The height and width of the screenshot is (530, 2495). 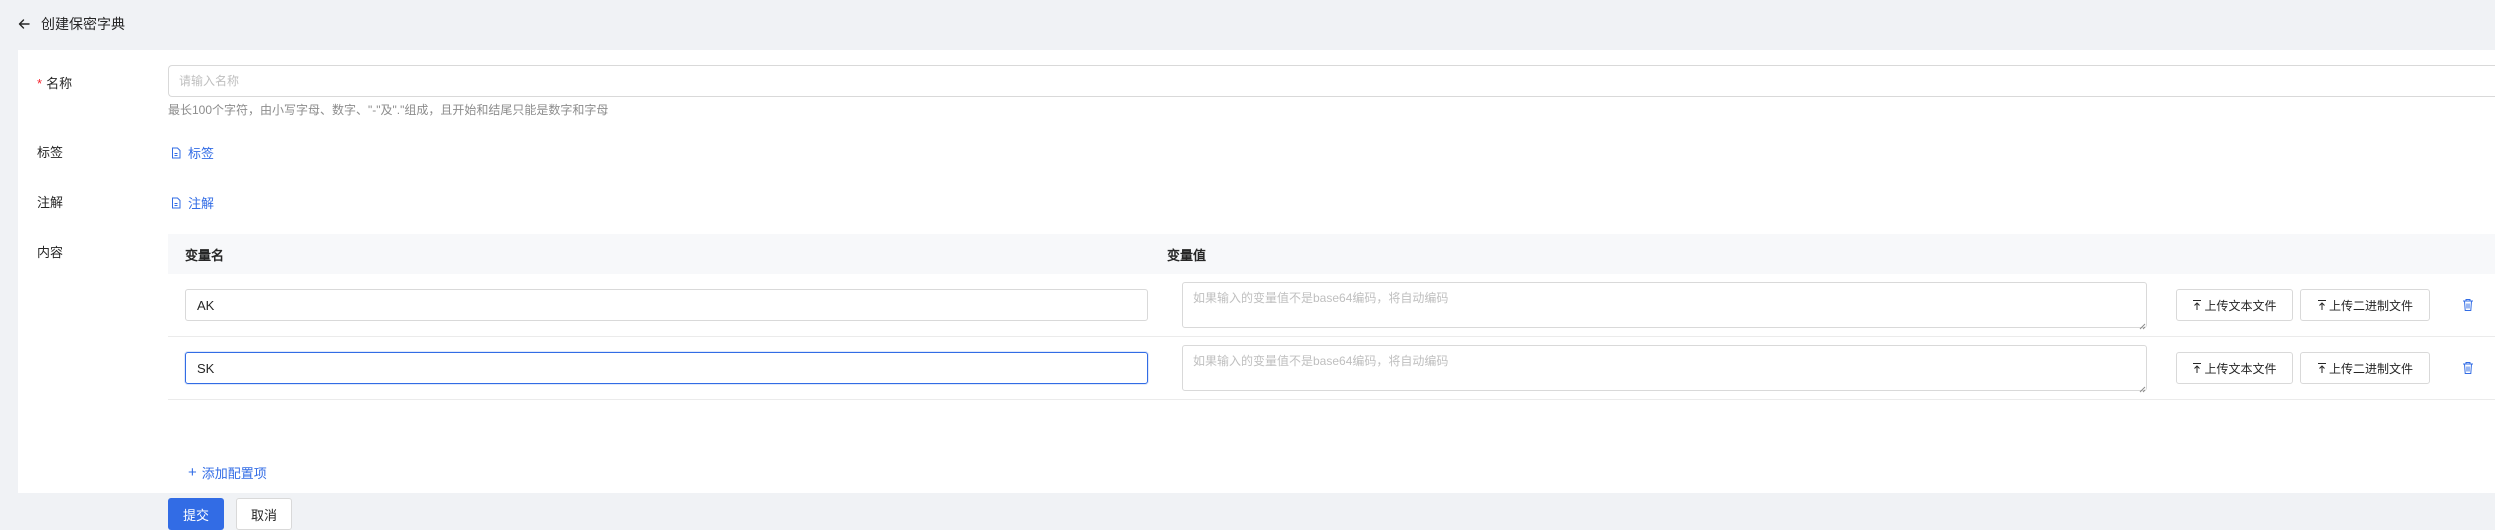 I want to click on column-key: 变量名, so click(x=205, y=255).